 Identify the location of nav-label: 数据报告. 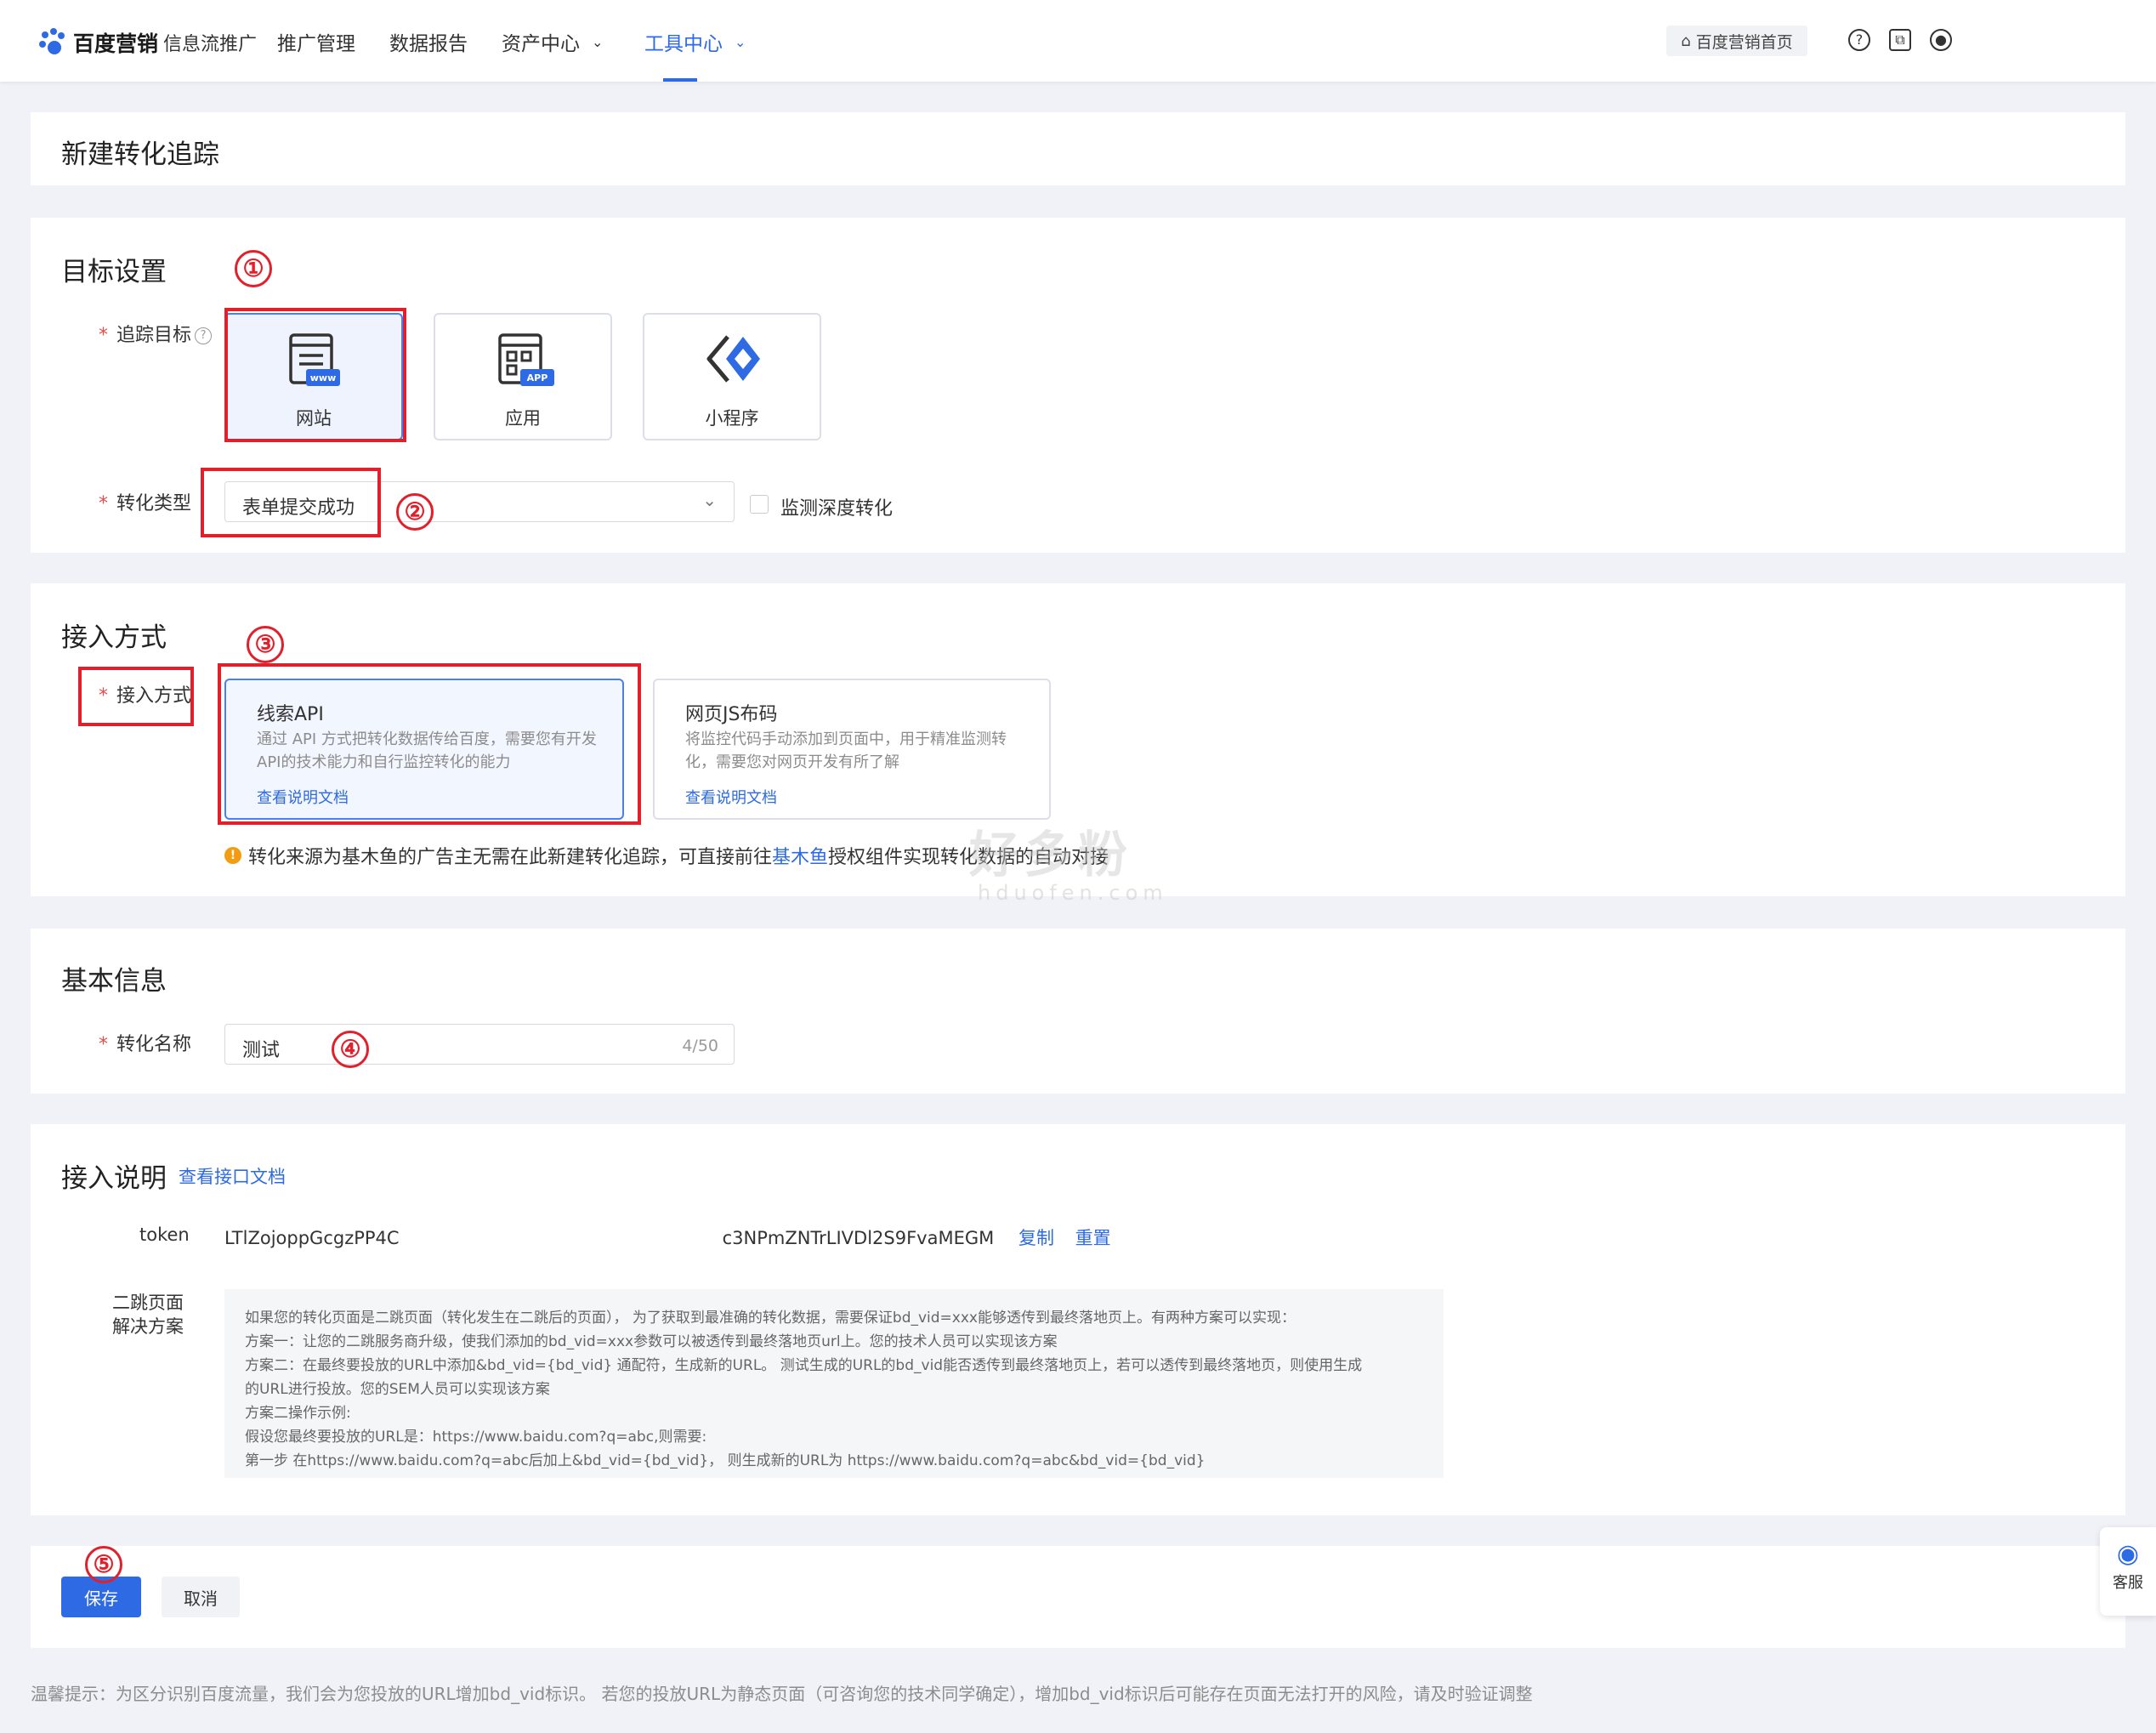
(429, 44).